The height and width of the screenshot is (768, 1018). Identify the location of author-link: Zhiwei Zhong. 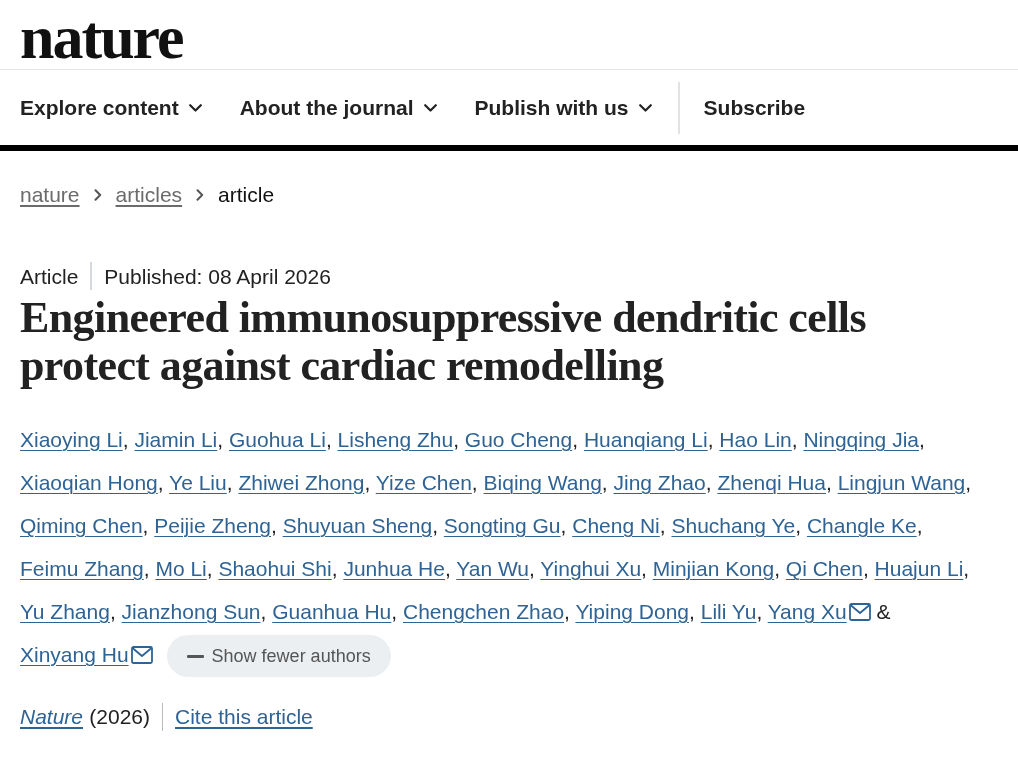
(301, 482).